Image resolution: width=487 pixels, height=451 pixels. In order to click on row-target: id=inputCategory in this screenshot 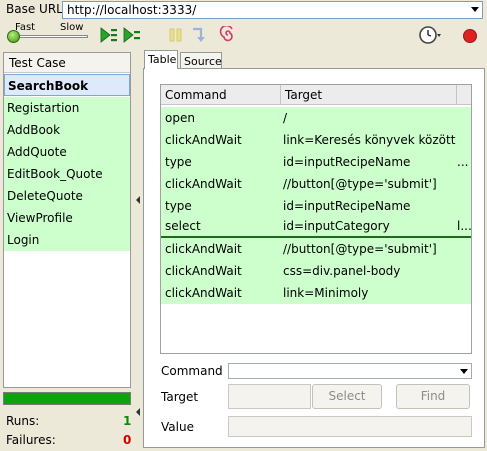, I will do `click(336, 226)`.